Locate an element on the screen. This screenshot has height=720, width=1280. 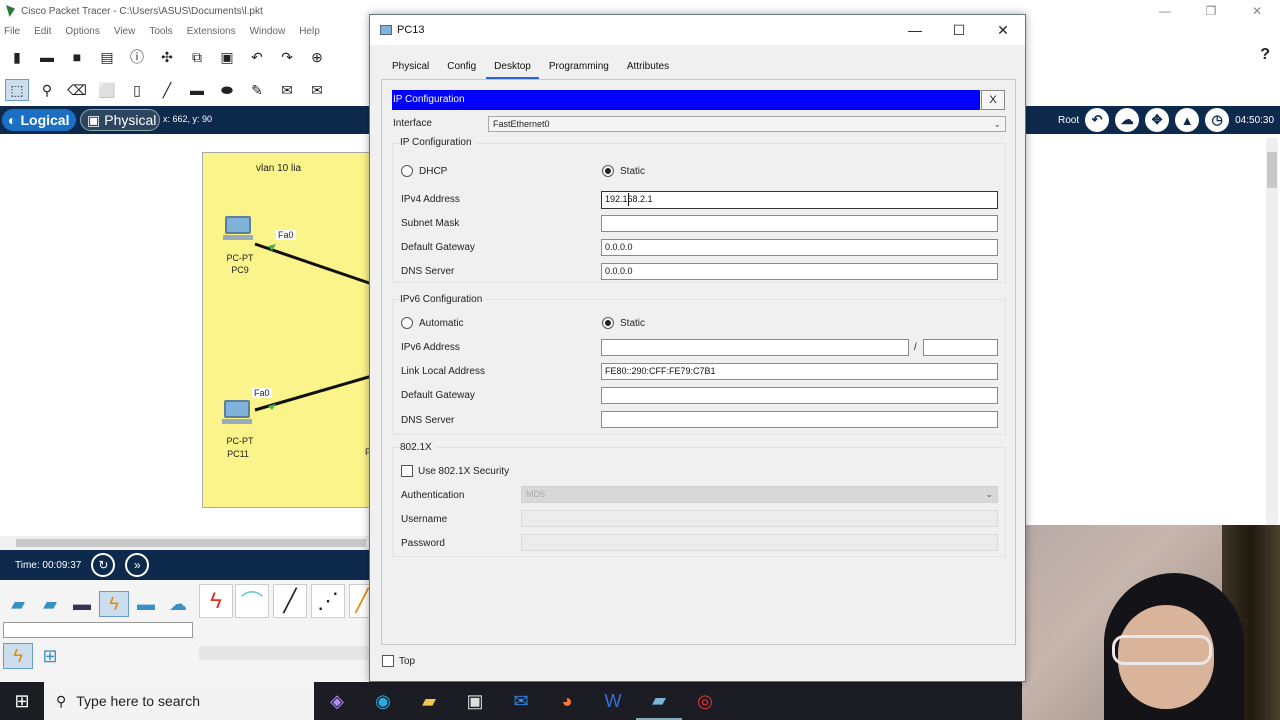
webcam-overlay is located at coordinates (1151, 622).